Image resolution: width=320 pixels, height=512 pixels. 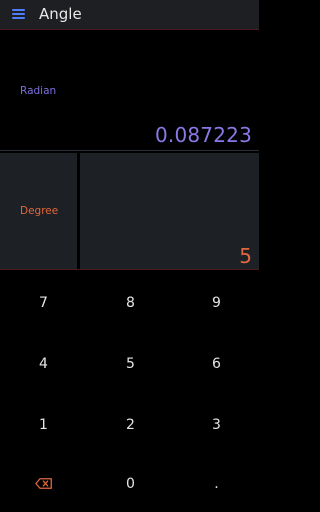 I want to click on key-3: 3, so click(x=216, y=424).